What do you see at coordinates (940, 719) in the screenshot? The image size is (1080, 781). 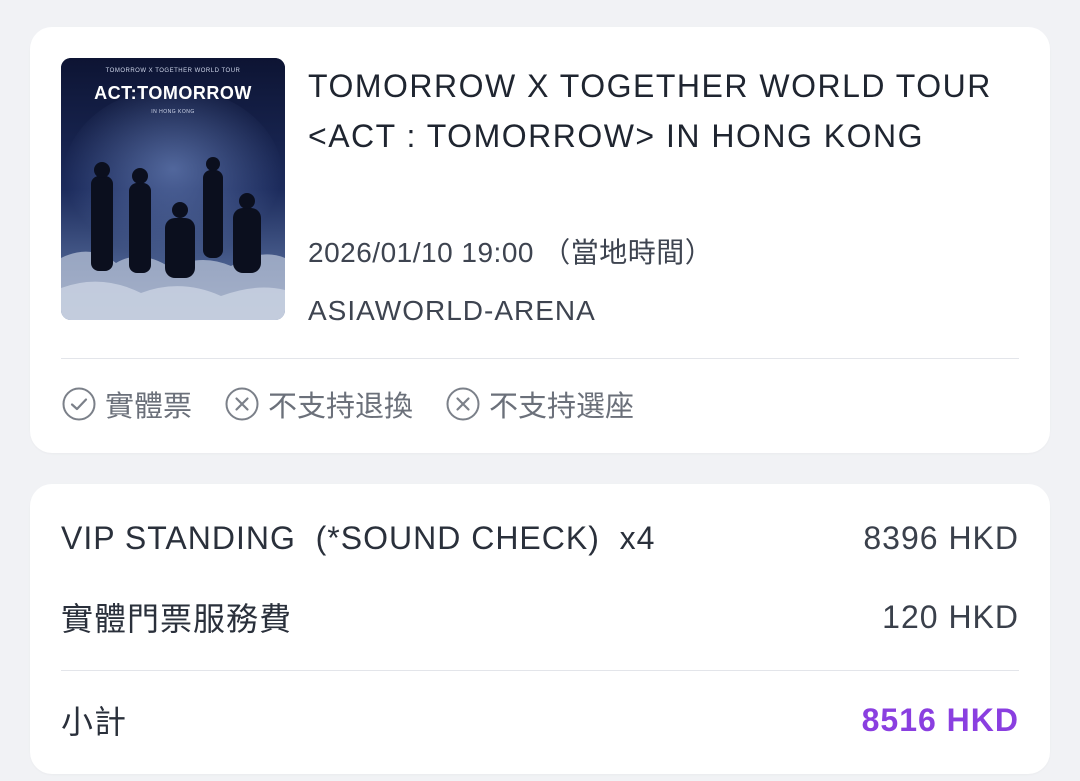 I see `subtotal-amount: 8516 HKD` at bounding box center [940, 719].